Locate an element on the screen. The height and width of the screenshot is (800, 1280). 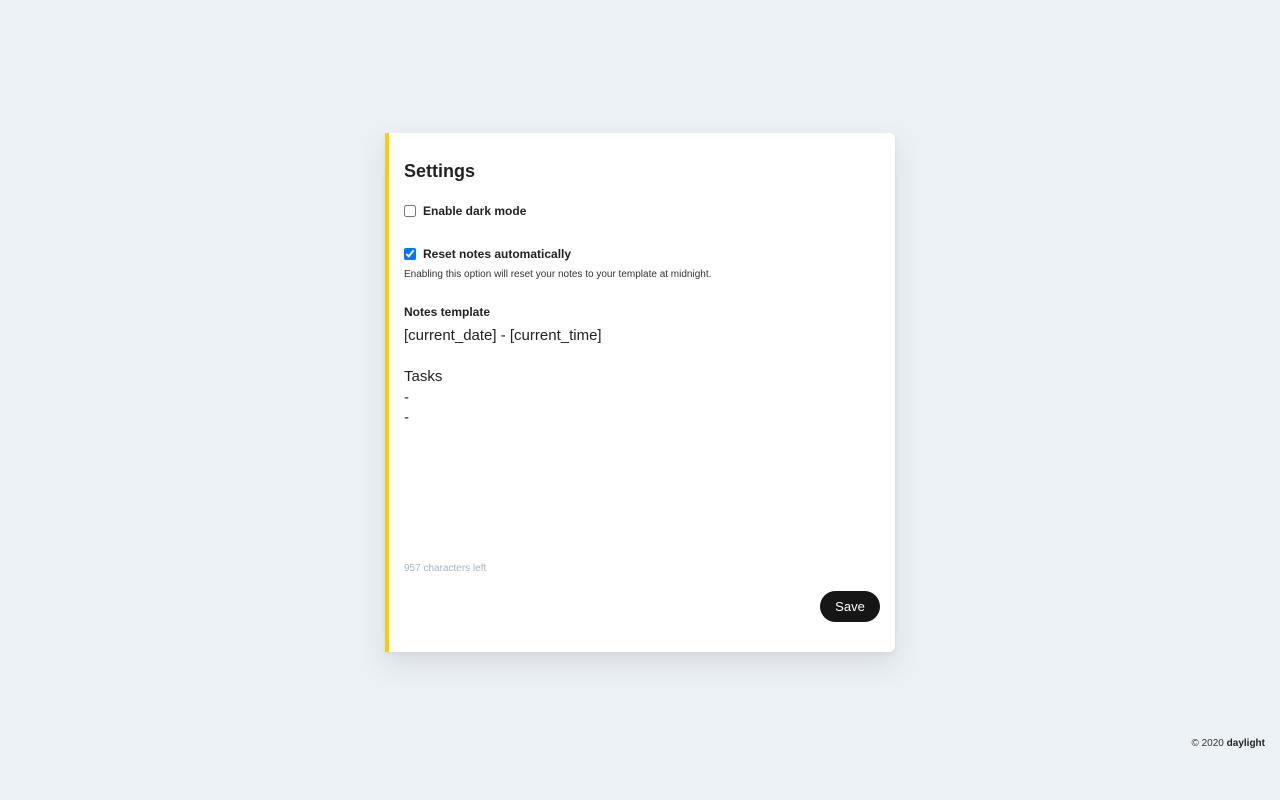
page-title: Settings is located at coordinates (440, 171).